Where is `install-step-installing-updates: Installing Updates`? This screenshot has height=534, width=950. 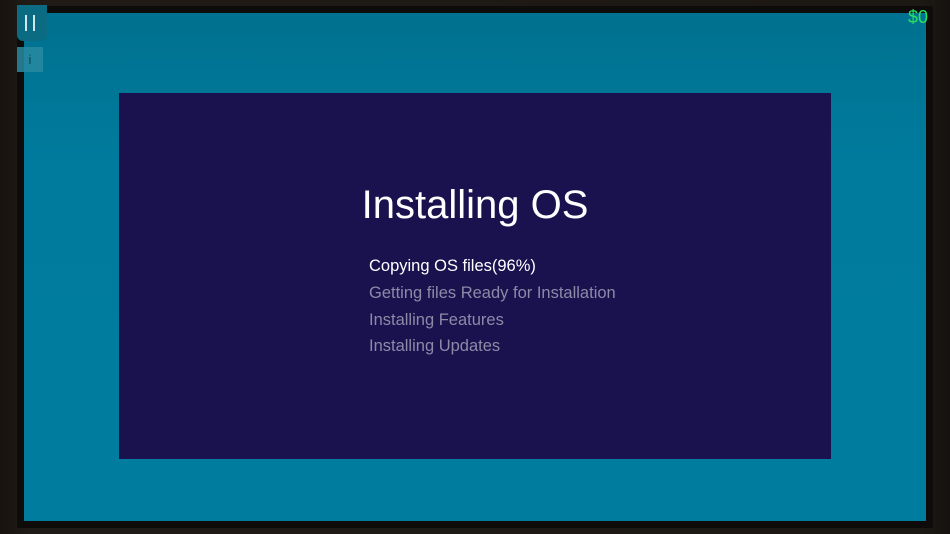
install-step-installing-updates: Installing Updates is located at coordinates (435, 346).